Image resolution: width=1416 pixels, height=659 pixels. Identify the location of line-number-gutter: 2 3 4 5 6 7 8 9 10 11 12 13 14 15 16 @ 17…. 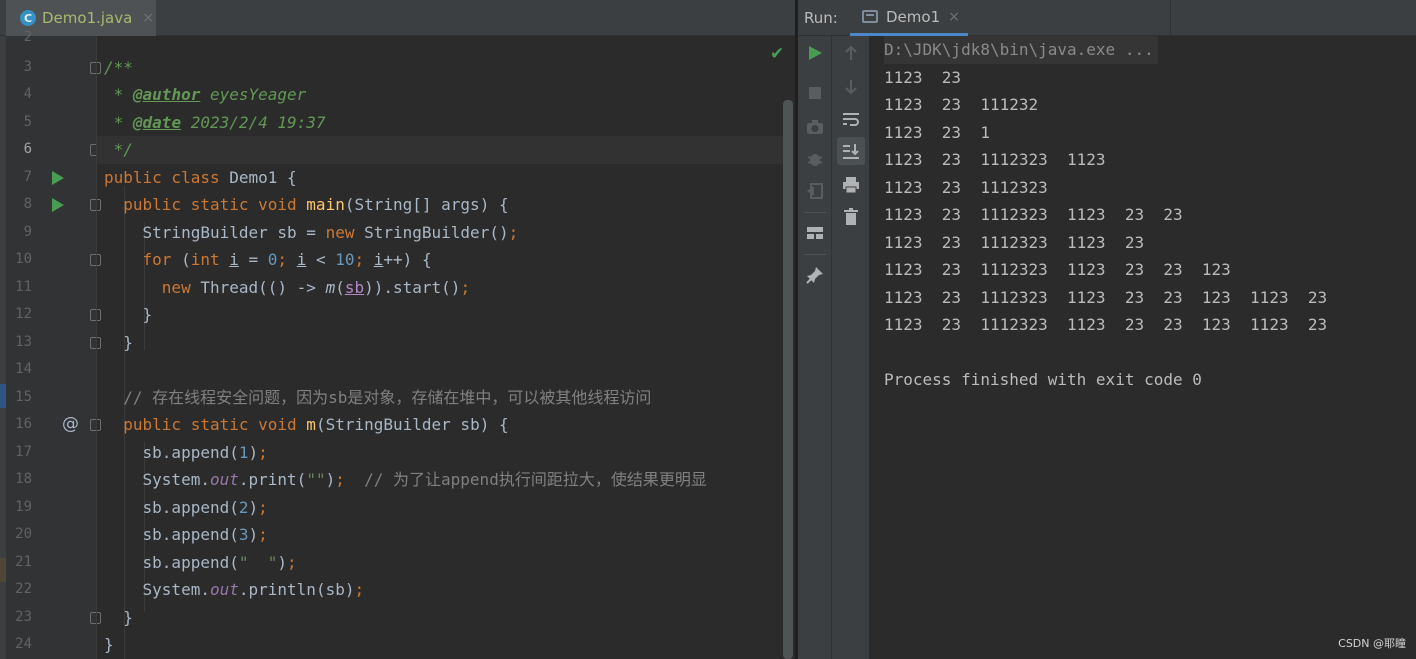
(53, 344).